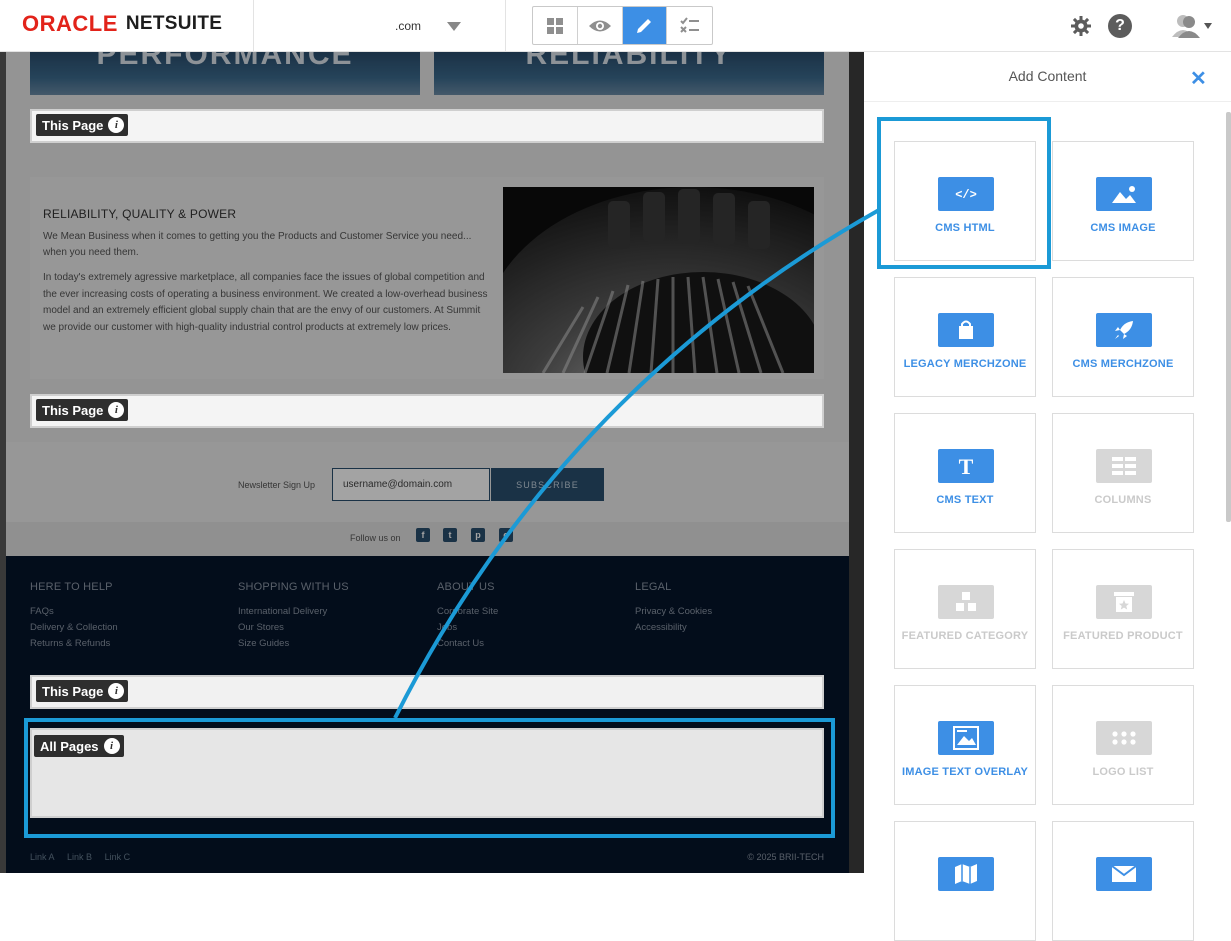  Describe the element at coordinates (478, 535) in the screenshot. I see `pinterest-icon: p` at that location.